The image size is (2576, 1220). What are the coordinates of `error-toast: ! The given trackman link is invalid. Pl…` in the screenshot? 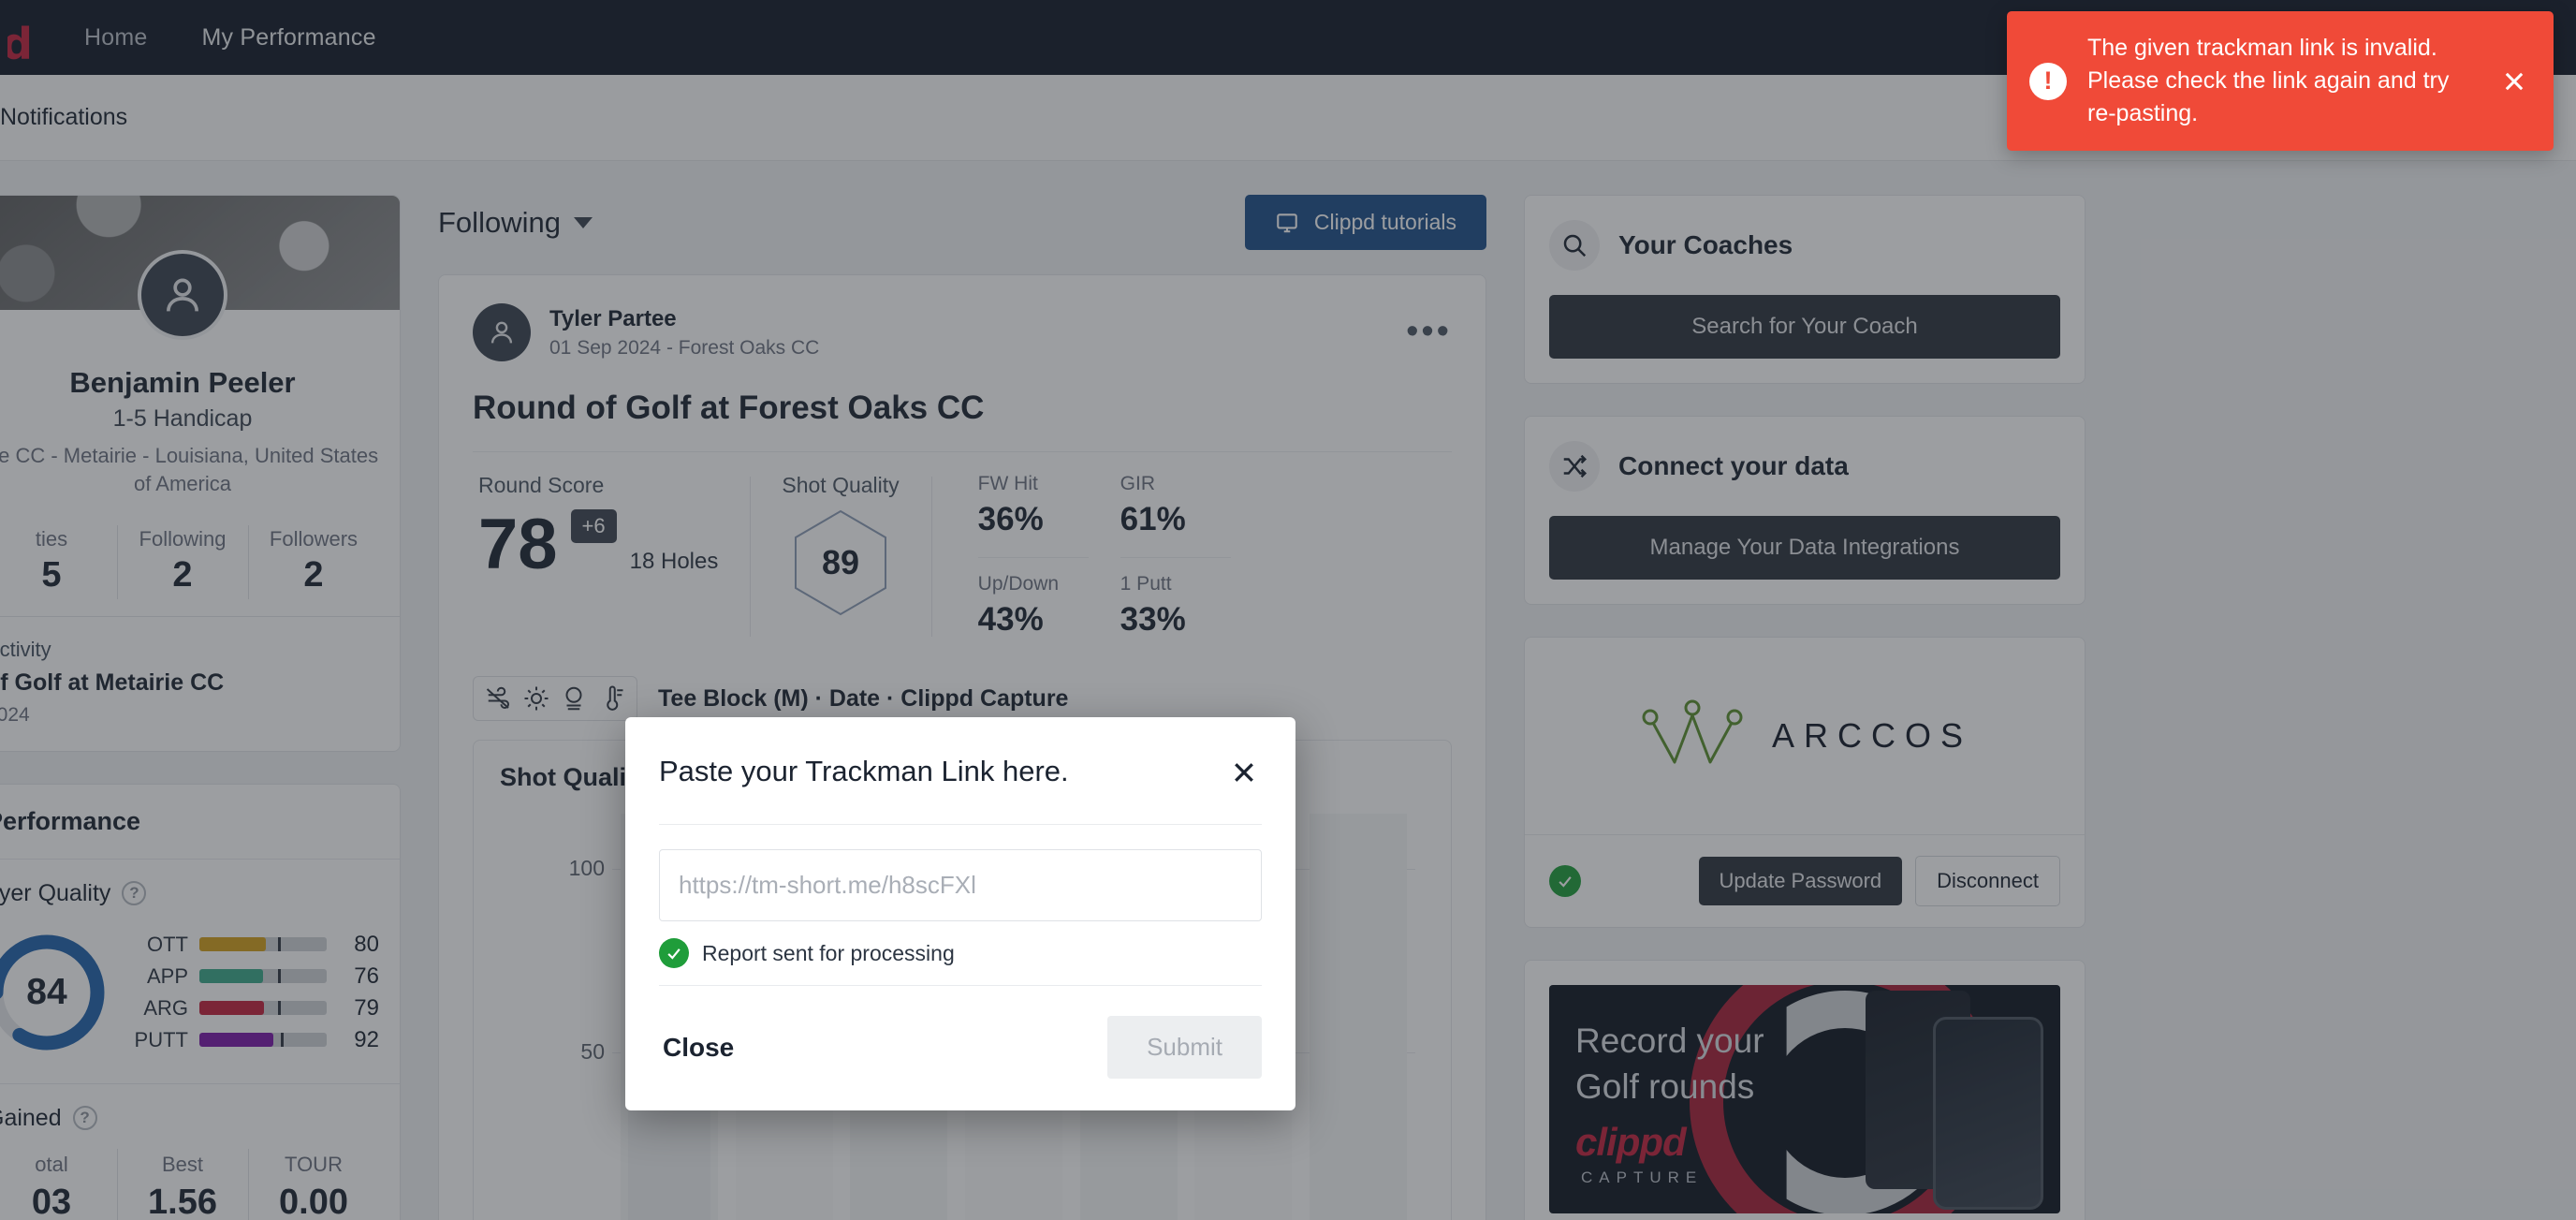 It's located at (2280, 81).